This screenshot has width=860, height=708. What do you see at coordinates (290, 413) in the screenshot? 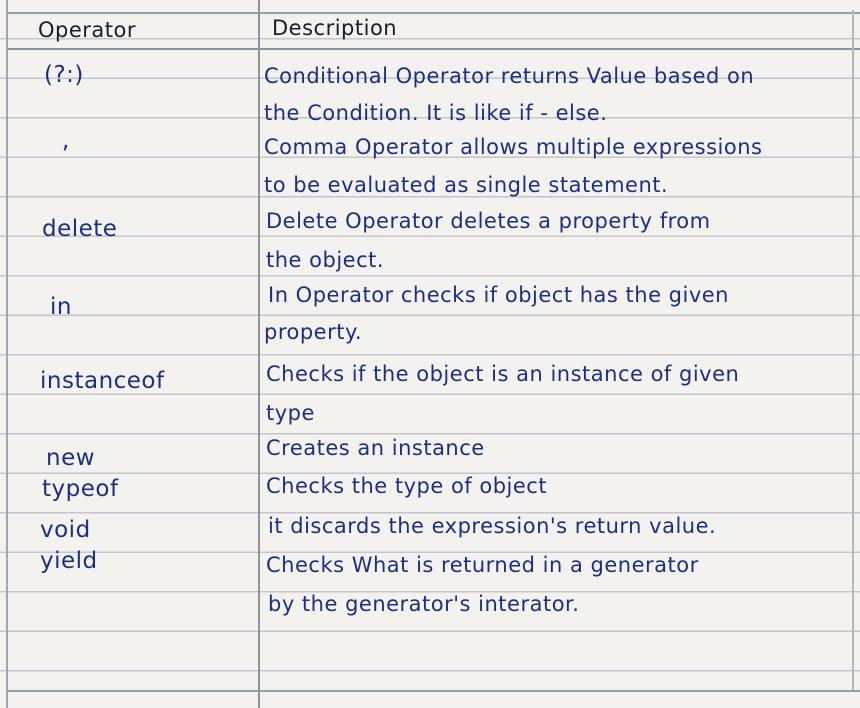
I see `description-line: type` at bounding box center [290, 413].